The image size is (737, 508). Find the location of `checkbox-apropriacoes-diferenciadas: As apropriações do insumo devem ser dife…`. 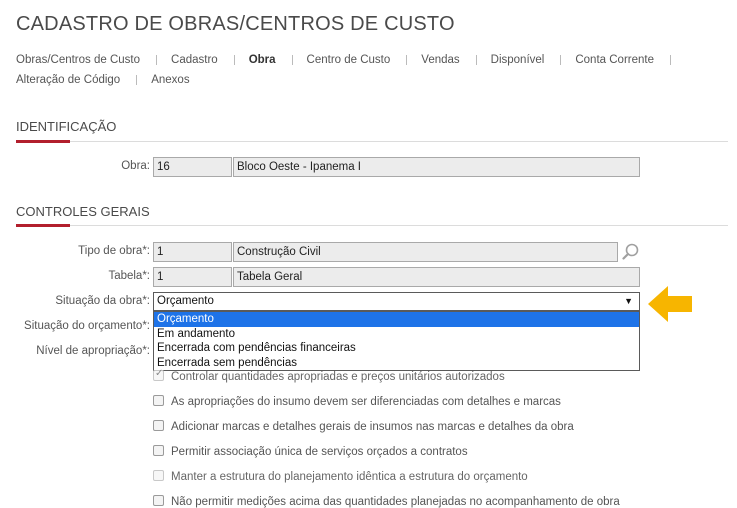

checkbox-apropriacoes-diferenciadas: As apropriações do insumo devem ser dife… is located at coordinates (357, 401).